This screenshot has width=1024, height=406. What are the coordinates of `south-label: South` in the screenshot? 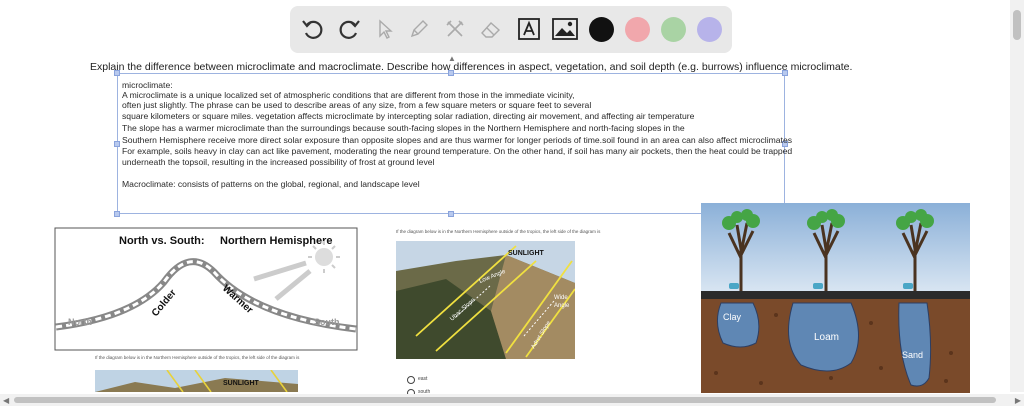 It's located at (327, 322).